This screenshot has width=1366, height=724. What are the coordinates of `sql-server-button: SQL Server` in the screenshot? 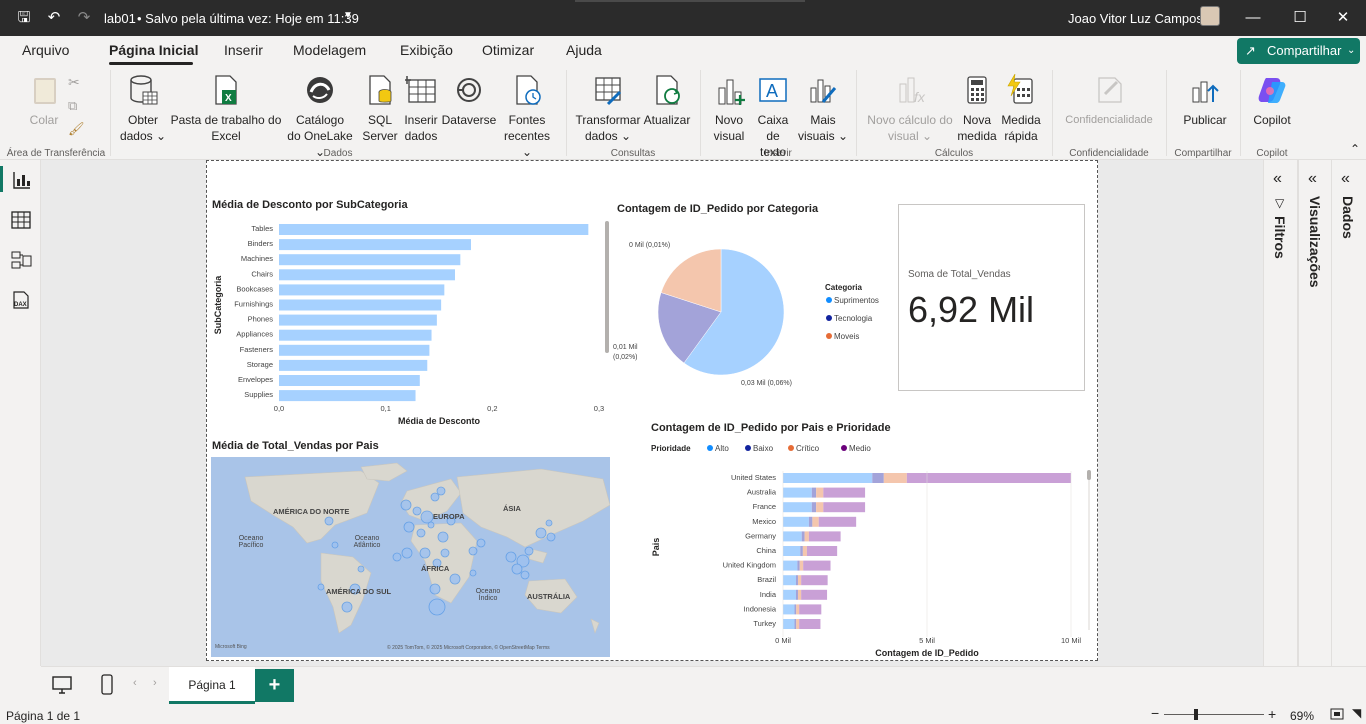 It's located at (380, 109).